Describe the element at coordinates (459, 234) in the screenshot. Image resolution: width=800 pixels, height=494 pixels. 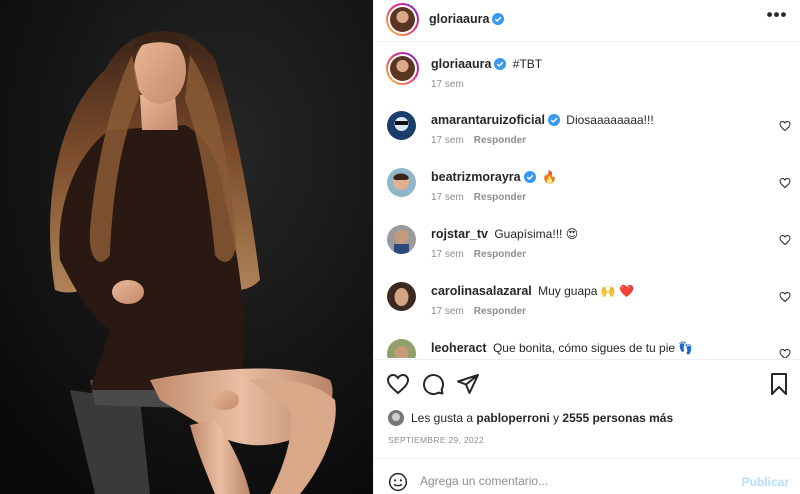
I see `comment-username: rojstar_tv` at that location.